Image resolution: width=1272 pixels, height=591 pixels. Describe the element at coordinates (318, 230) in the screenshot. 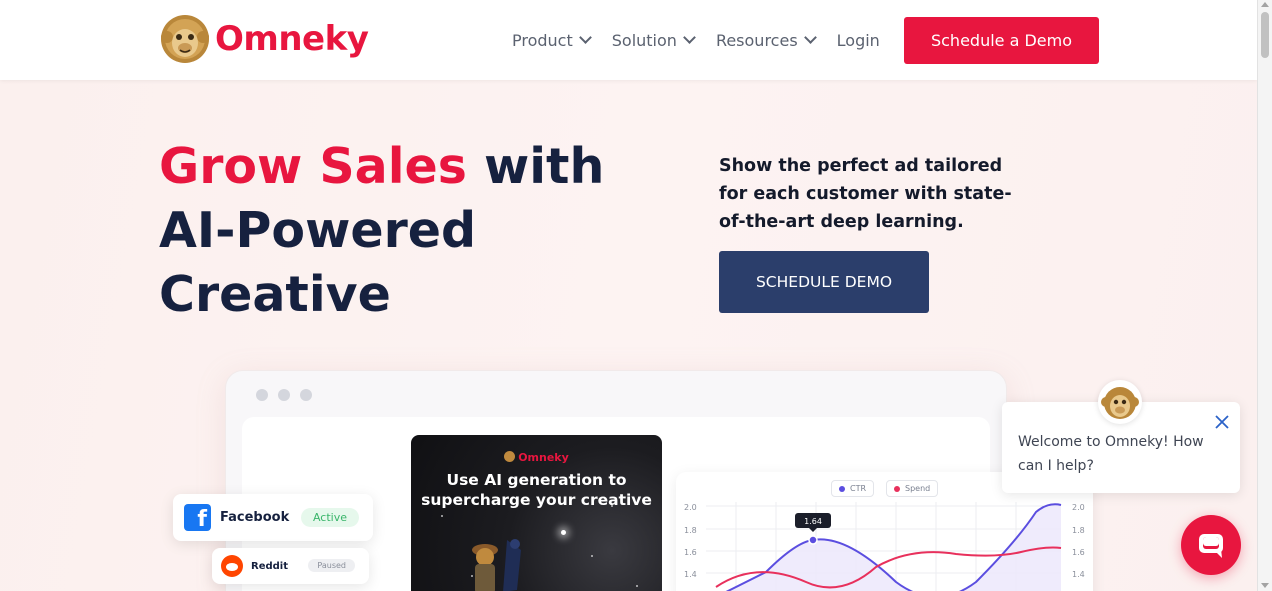

I see `hero-title-line-2: AI-Powered` at that location.